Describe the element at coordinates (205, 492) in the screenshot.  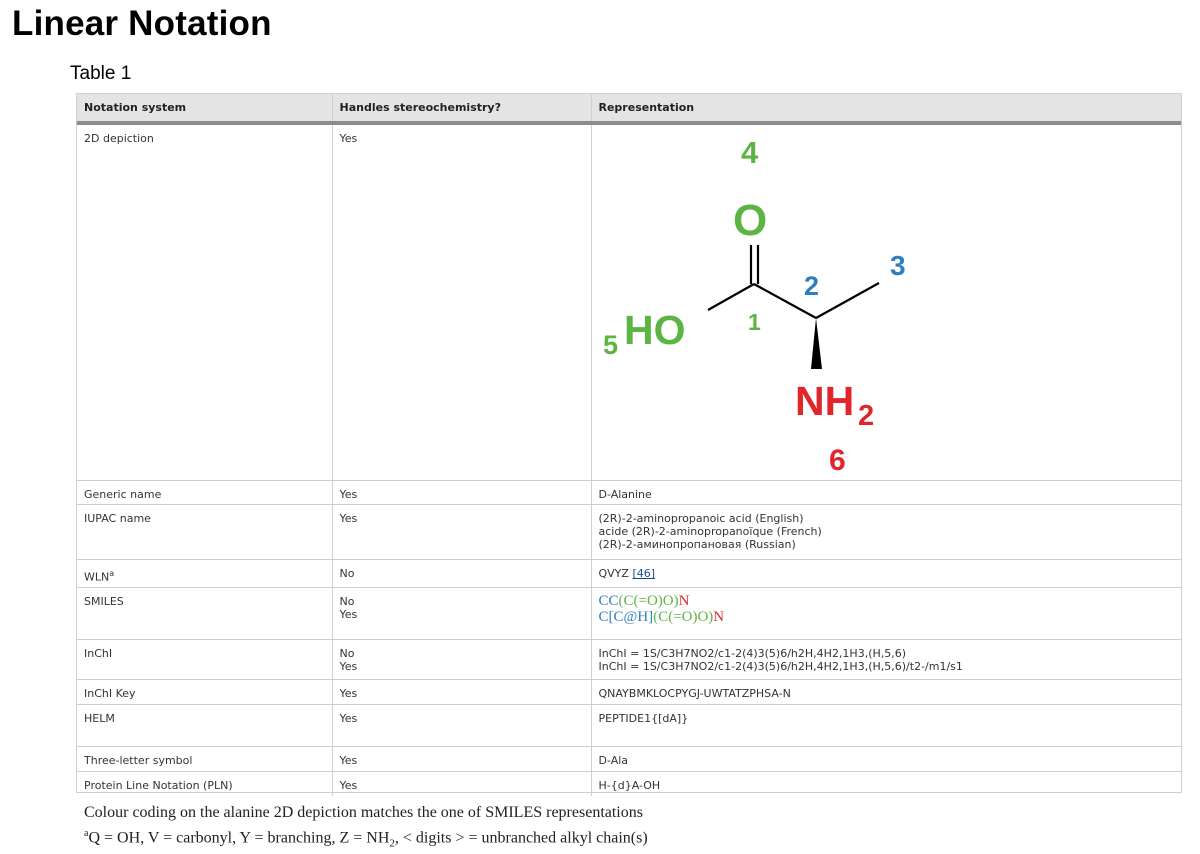
I see `row-system: Generic name` at that location.